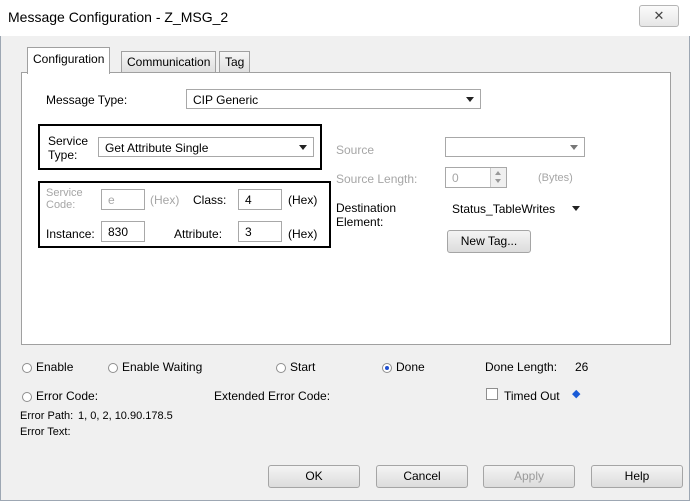 This screenshot has height=501, width=690. Describe the element at coordinates (64, 193) in the screenshot. I see `service-code-label-1: Service` at that location.